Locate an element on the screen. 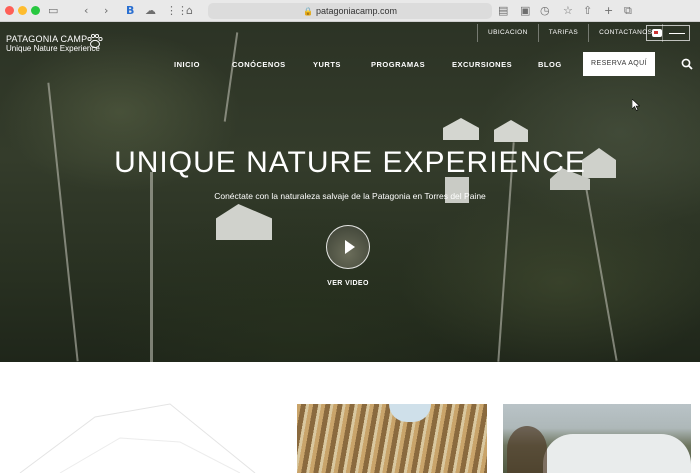 This screenshot has height=473, width=700. utility-nav: UBICACION TARIFAS CONTACTANOS is located at coordinates (570, 33).